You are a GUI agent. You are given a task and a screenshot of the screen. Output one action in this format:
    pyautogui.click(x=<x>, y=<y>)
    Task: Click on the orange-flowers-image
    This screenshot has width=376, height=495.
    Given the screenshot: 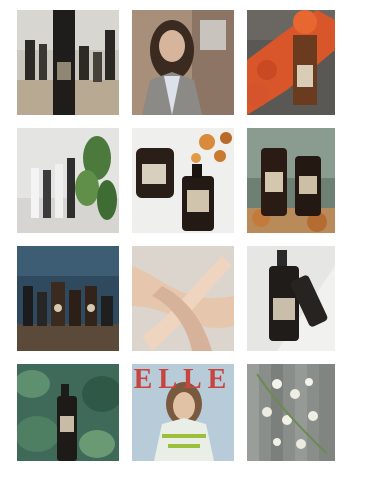 What is the action you would take?
    pyautogui.click(x=291, y=62)
    